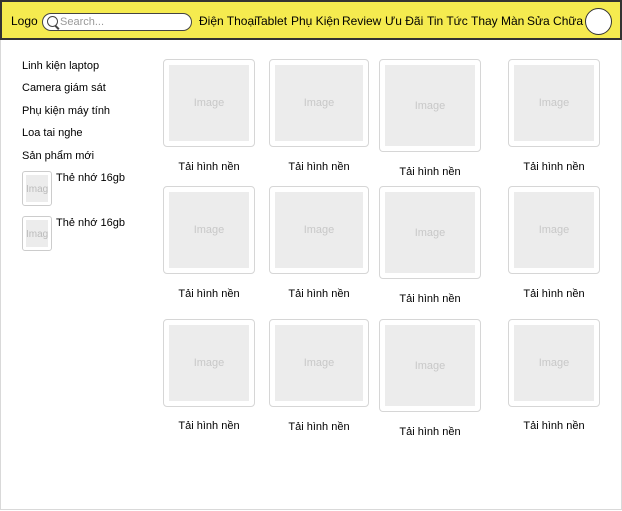 The image size is (622, 511). Describe the element at coordinates (404, 21) in the screenshot. I see `nav-uu-dai: Ưu Đãi` at that location.